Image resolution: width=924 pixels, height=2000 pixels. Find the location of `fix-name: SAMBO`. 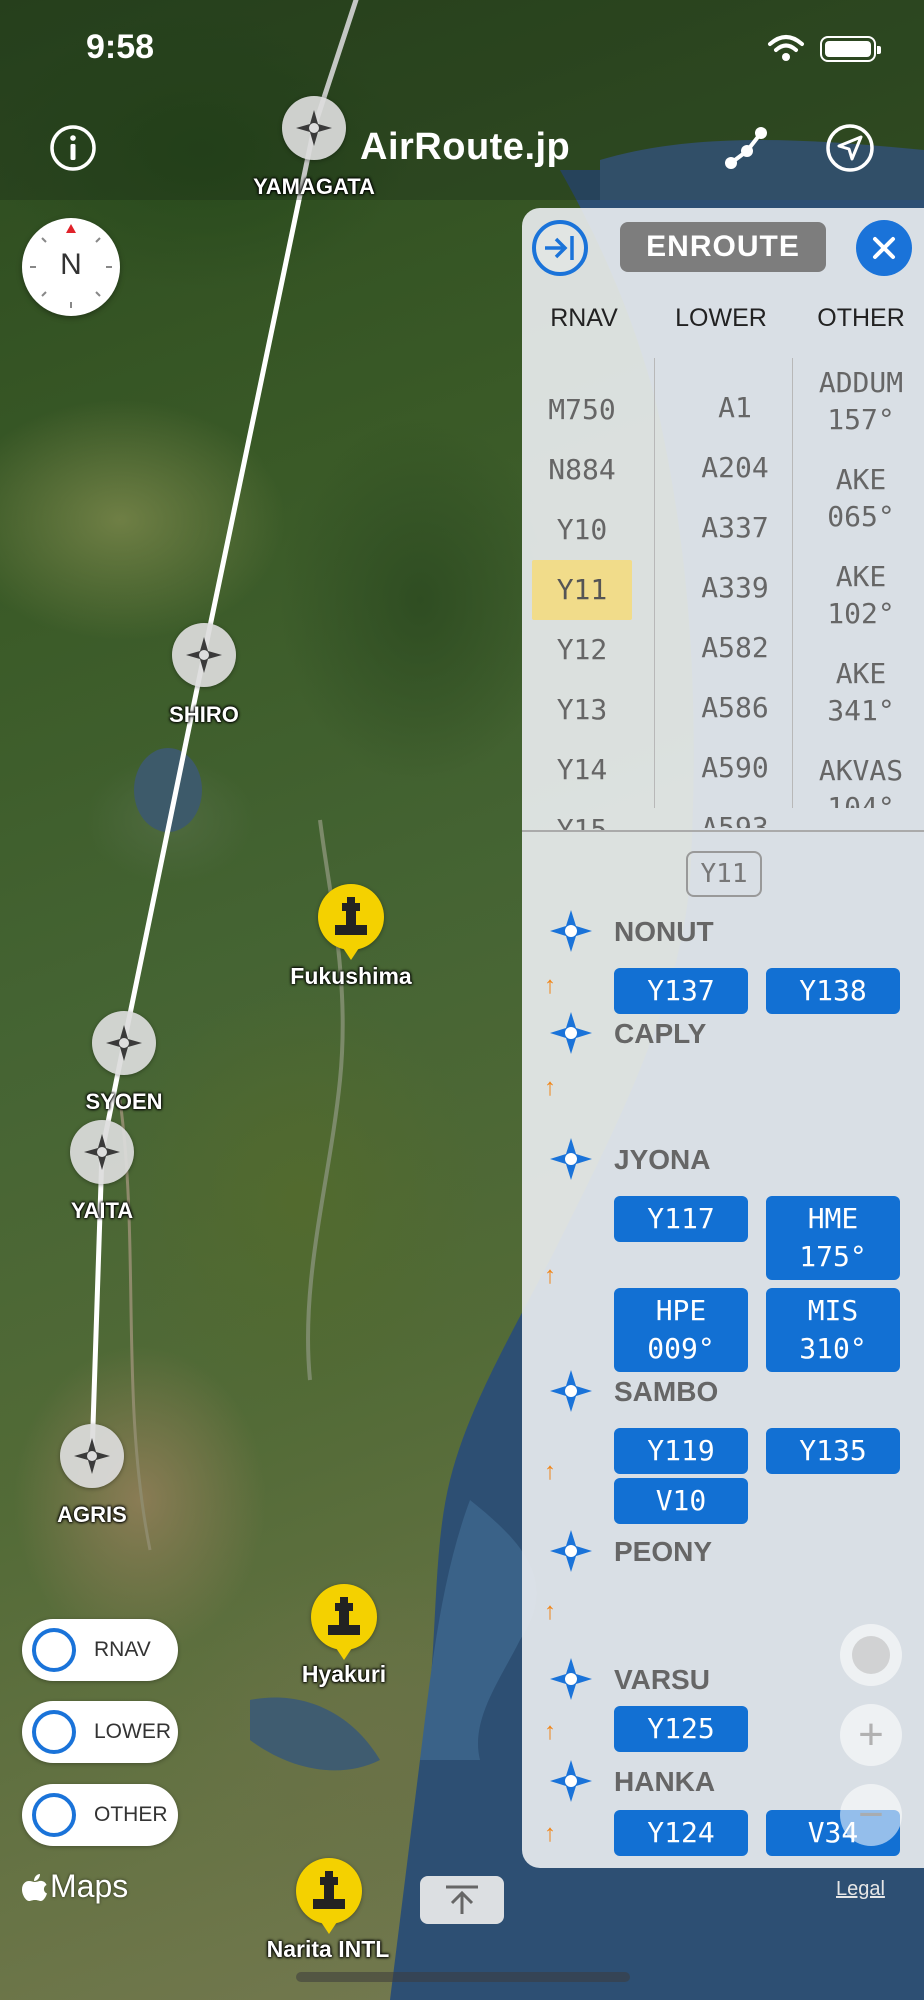

fix-name: SAMBO is located at coordinates (666, 1392).